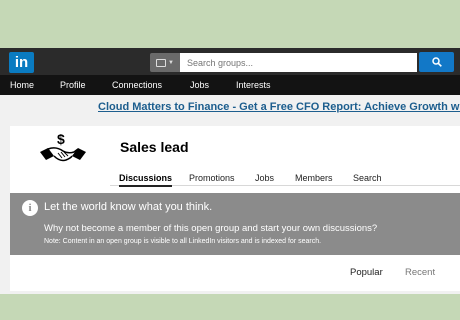 The image size is (460, 320). What do you see at coordinates (171, 62) in the screenshot?
I see `chevron-down-icon: ▼` at bounding box center [171, 62].